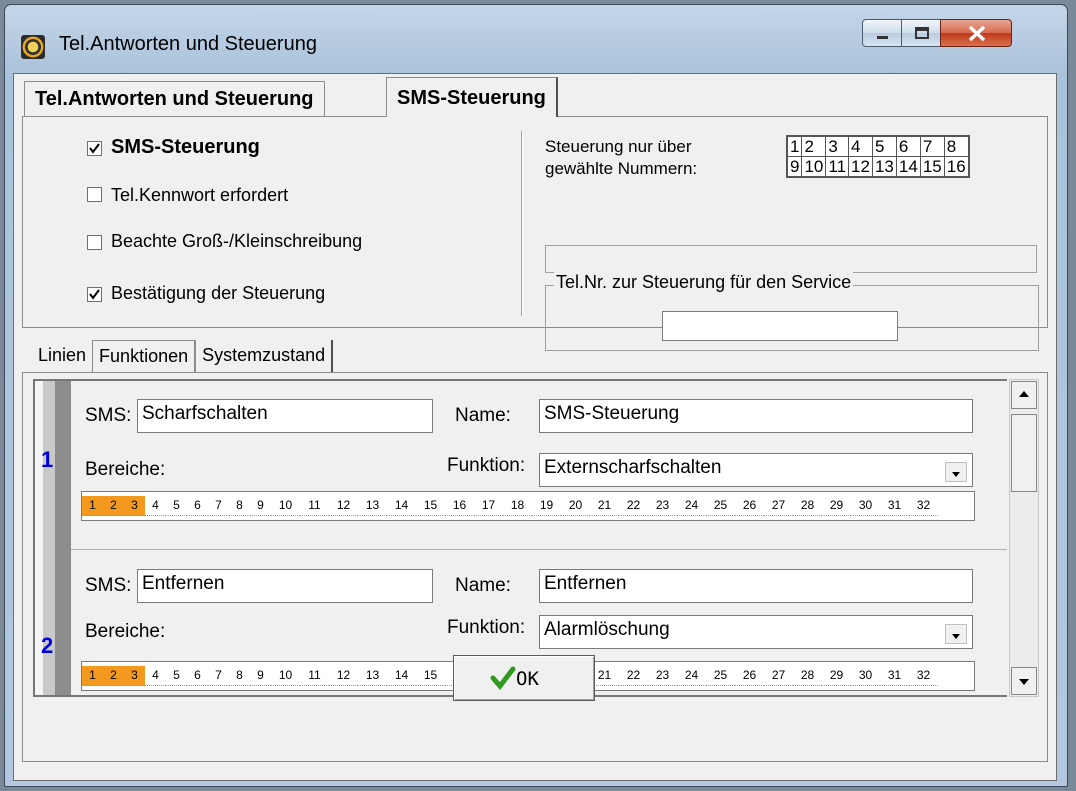  Describe the element at coordinates (546, 506) in the screenshot. I see `area-cell: 19` at that location.